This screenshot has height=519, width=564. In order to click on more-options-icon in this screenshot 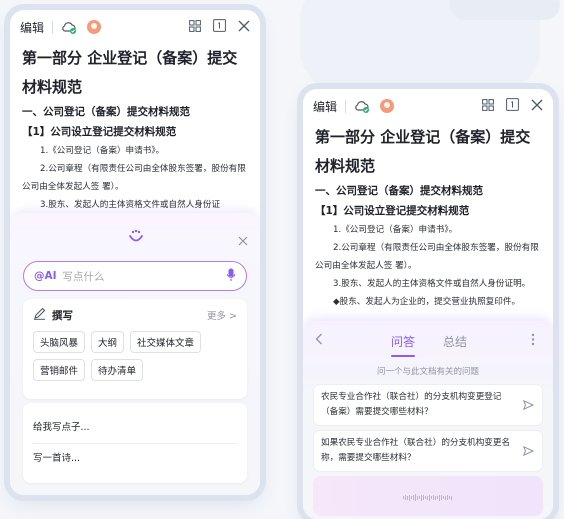, I will do `click(533, 341)`.